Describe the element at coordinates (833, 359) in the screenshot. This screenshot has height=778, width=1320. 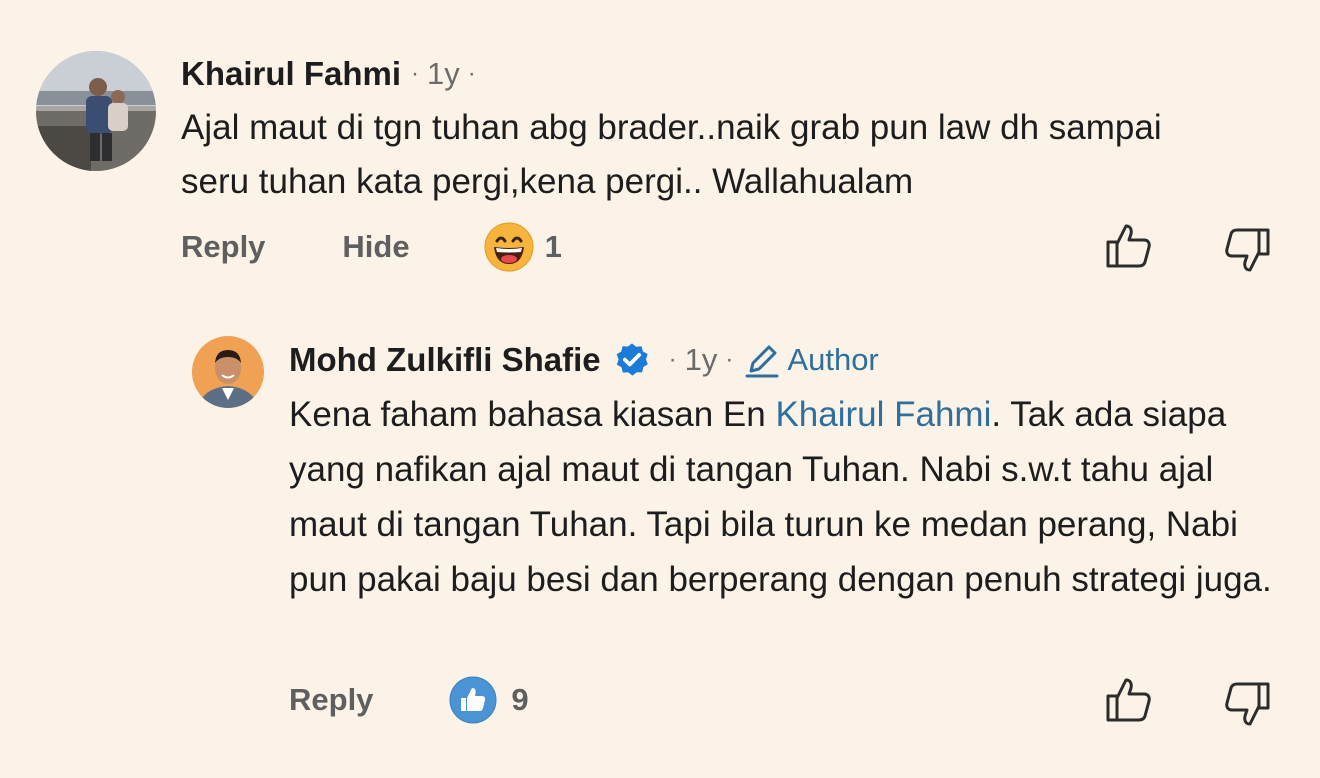
I see `author-label: Author` at that location.